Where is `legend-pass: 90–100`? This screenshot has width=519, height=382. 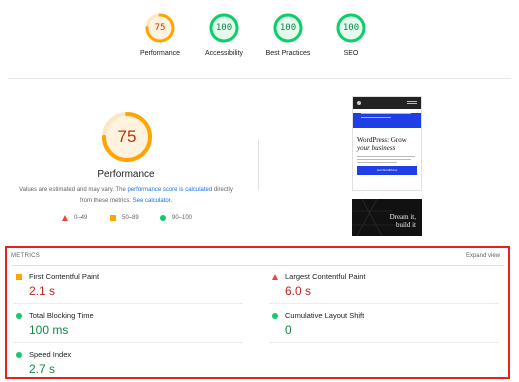
legend-pass: 90–100 is located at coordinates (176, 218).